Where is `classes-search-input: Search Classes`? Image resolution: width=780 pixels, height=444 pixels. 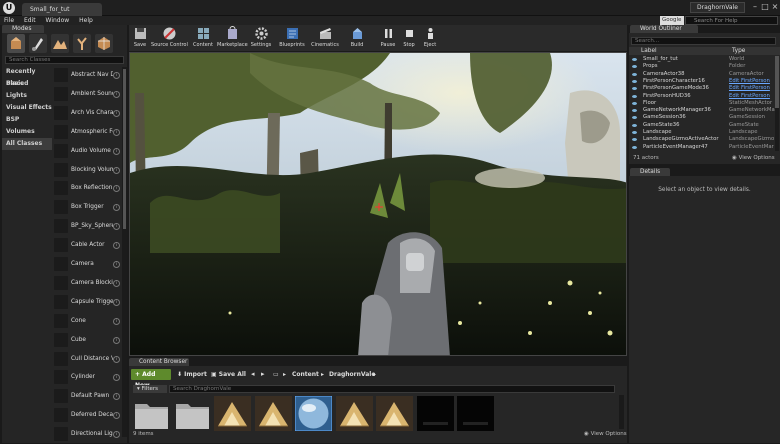
classes-search-input: Search Classes is located at coordinates (64, 60).